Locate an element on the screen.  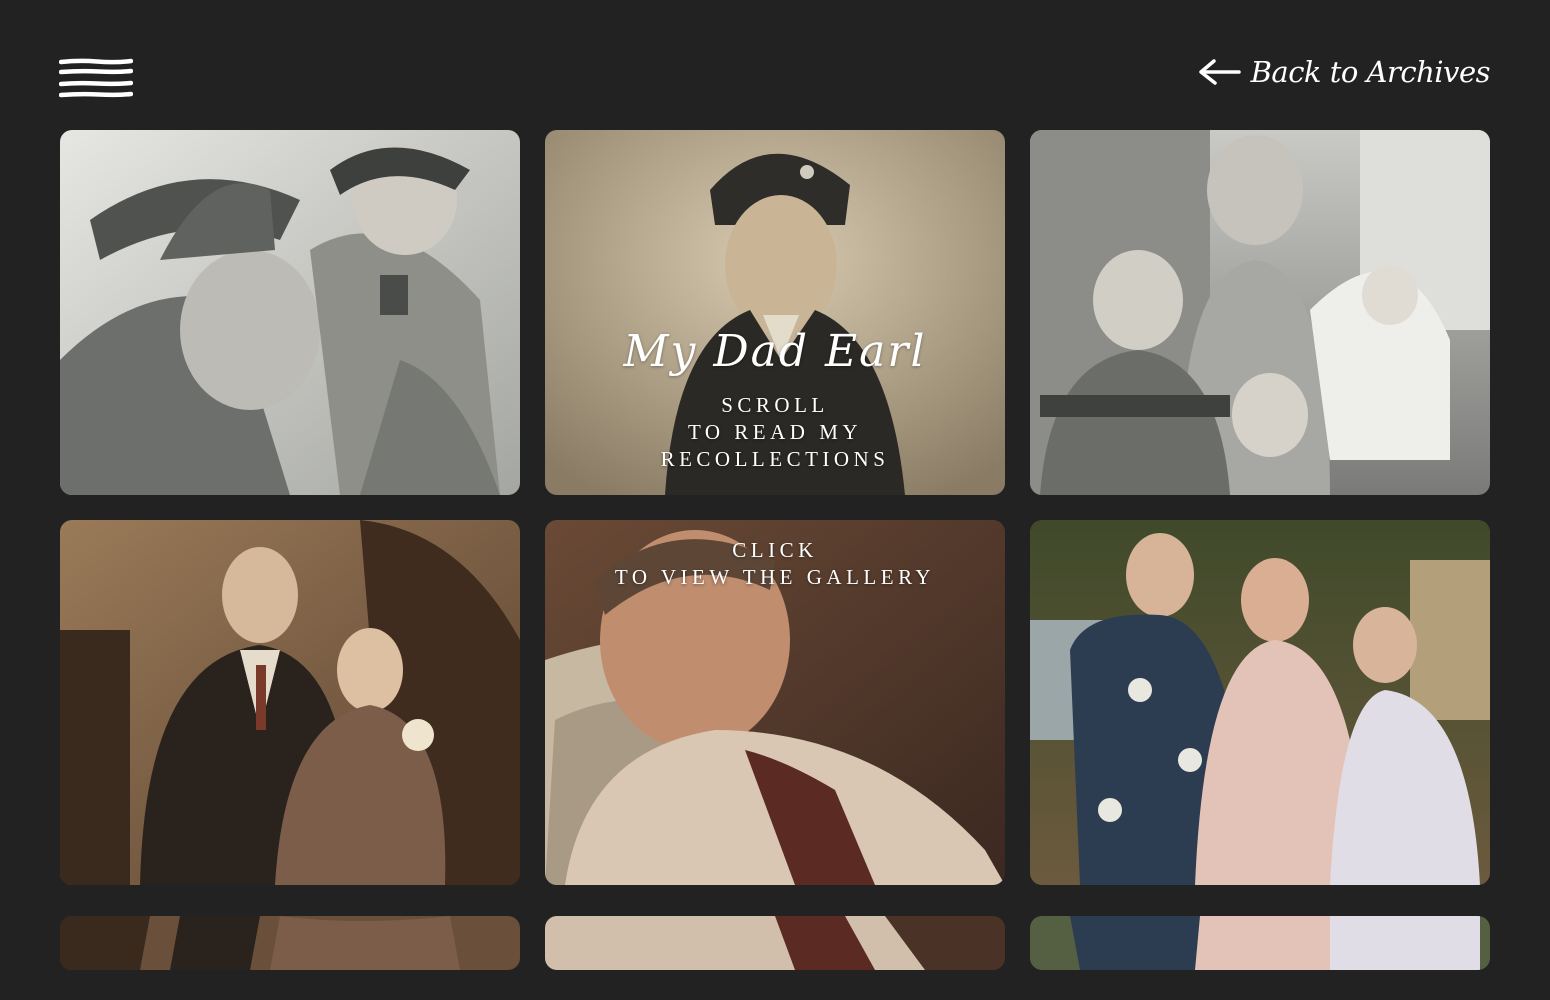
arrow-left-icon is located at coordinates (1219, 72).